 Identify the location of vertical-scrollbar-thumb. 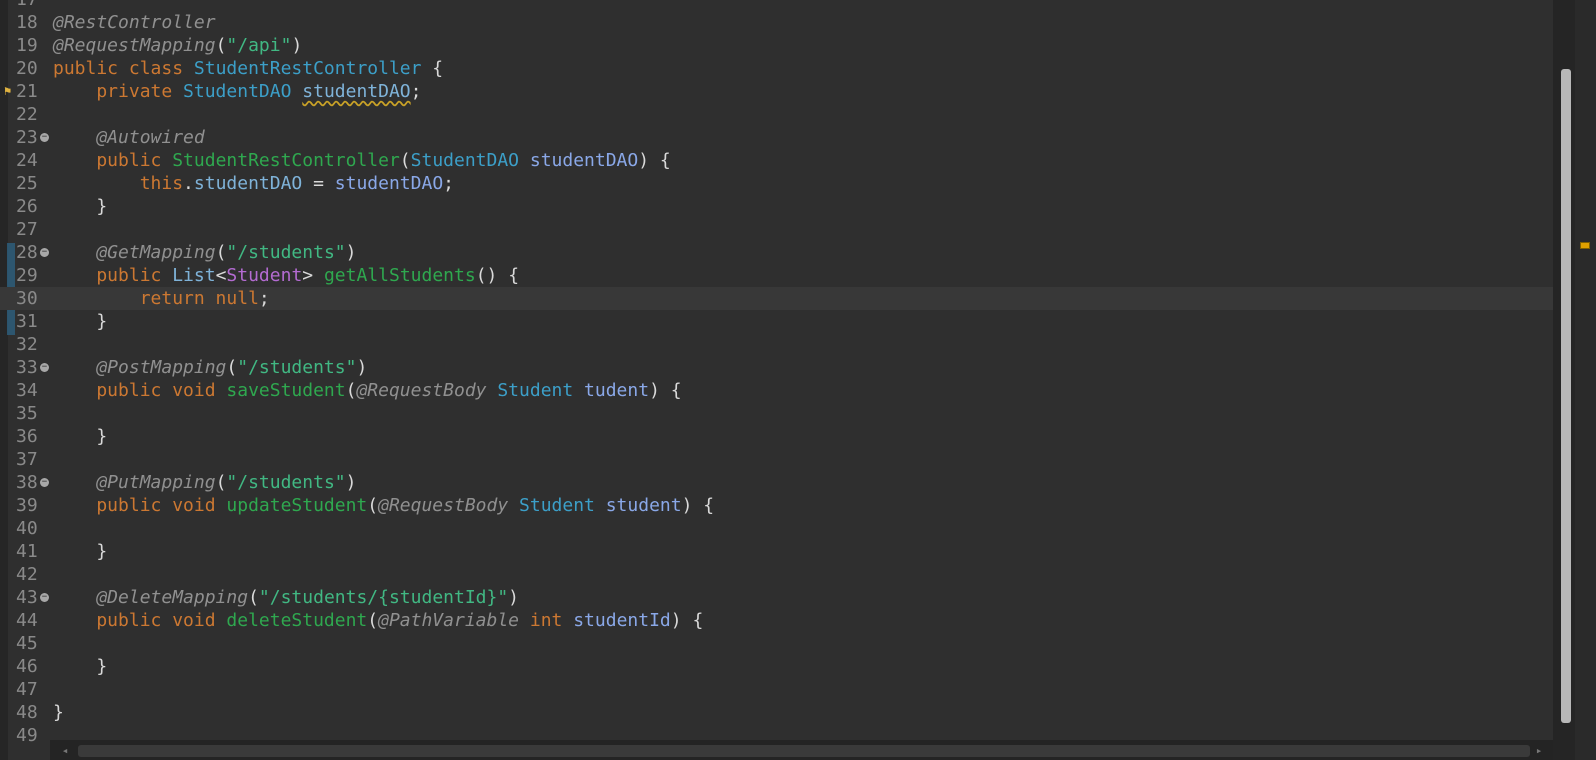
(1566, 396).